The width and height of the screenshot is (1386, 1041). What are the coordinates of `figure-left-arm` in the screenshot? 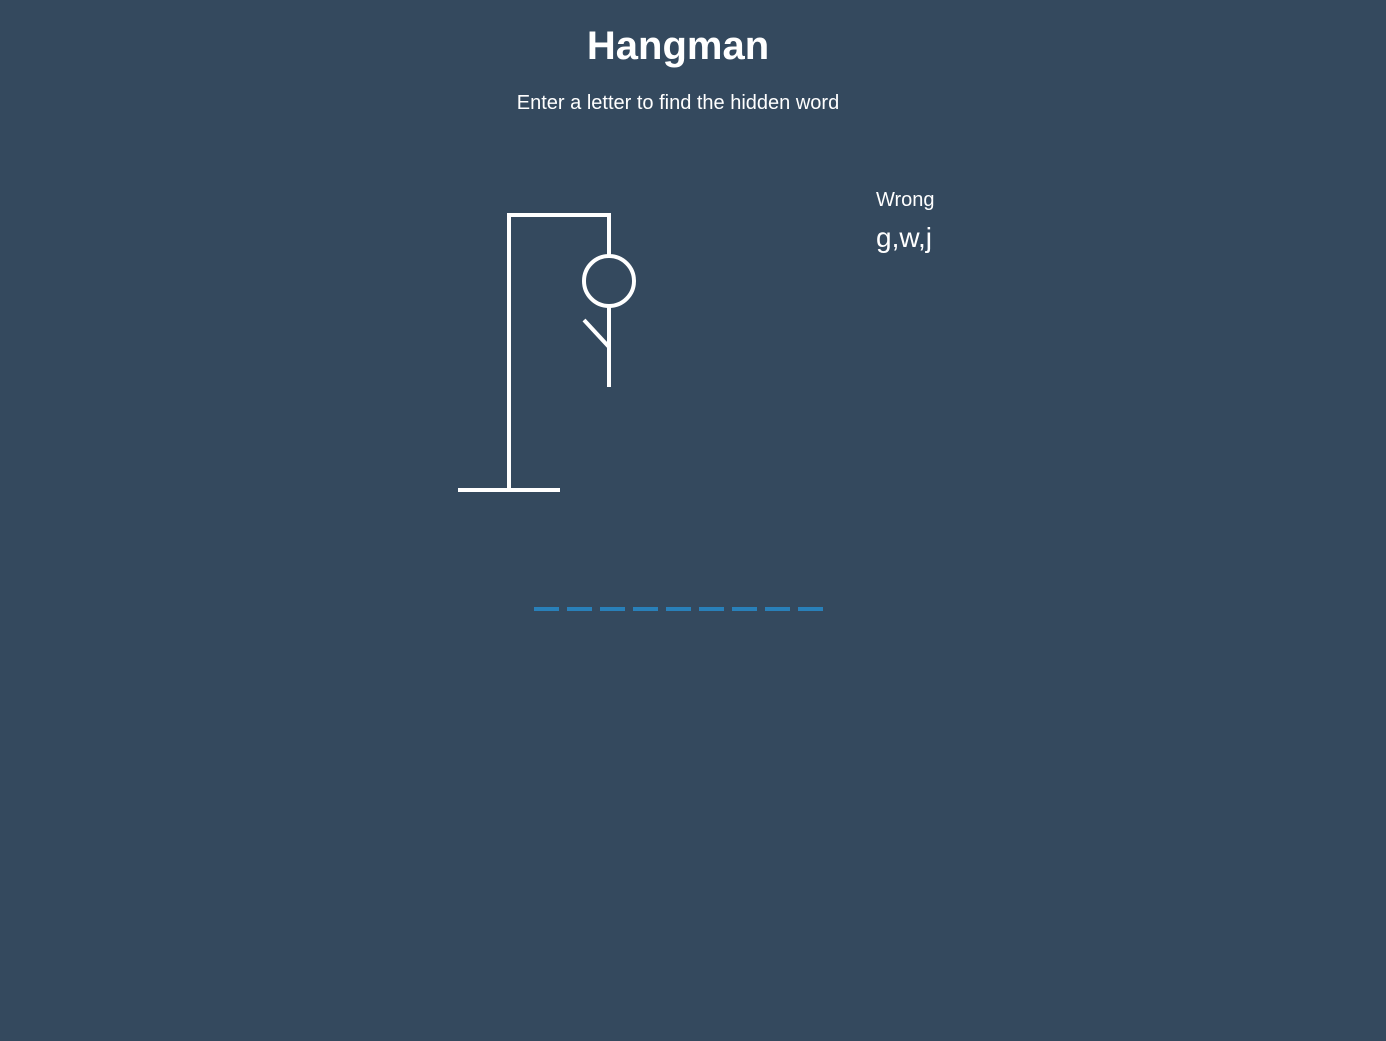 It's located at (596, 333).